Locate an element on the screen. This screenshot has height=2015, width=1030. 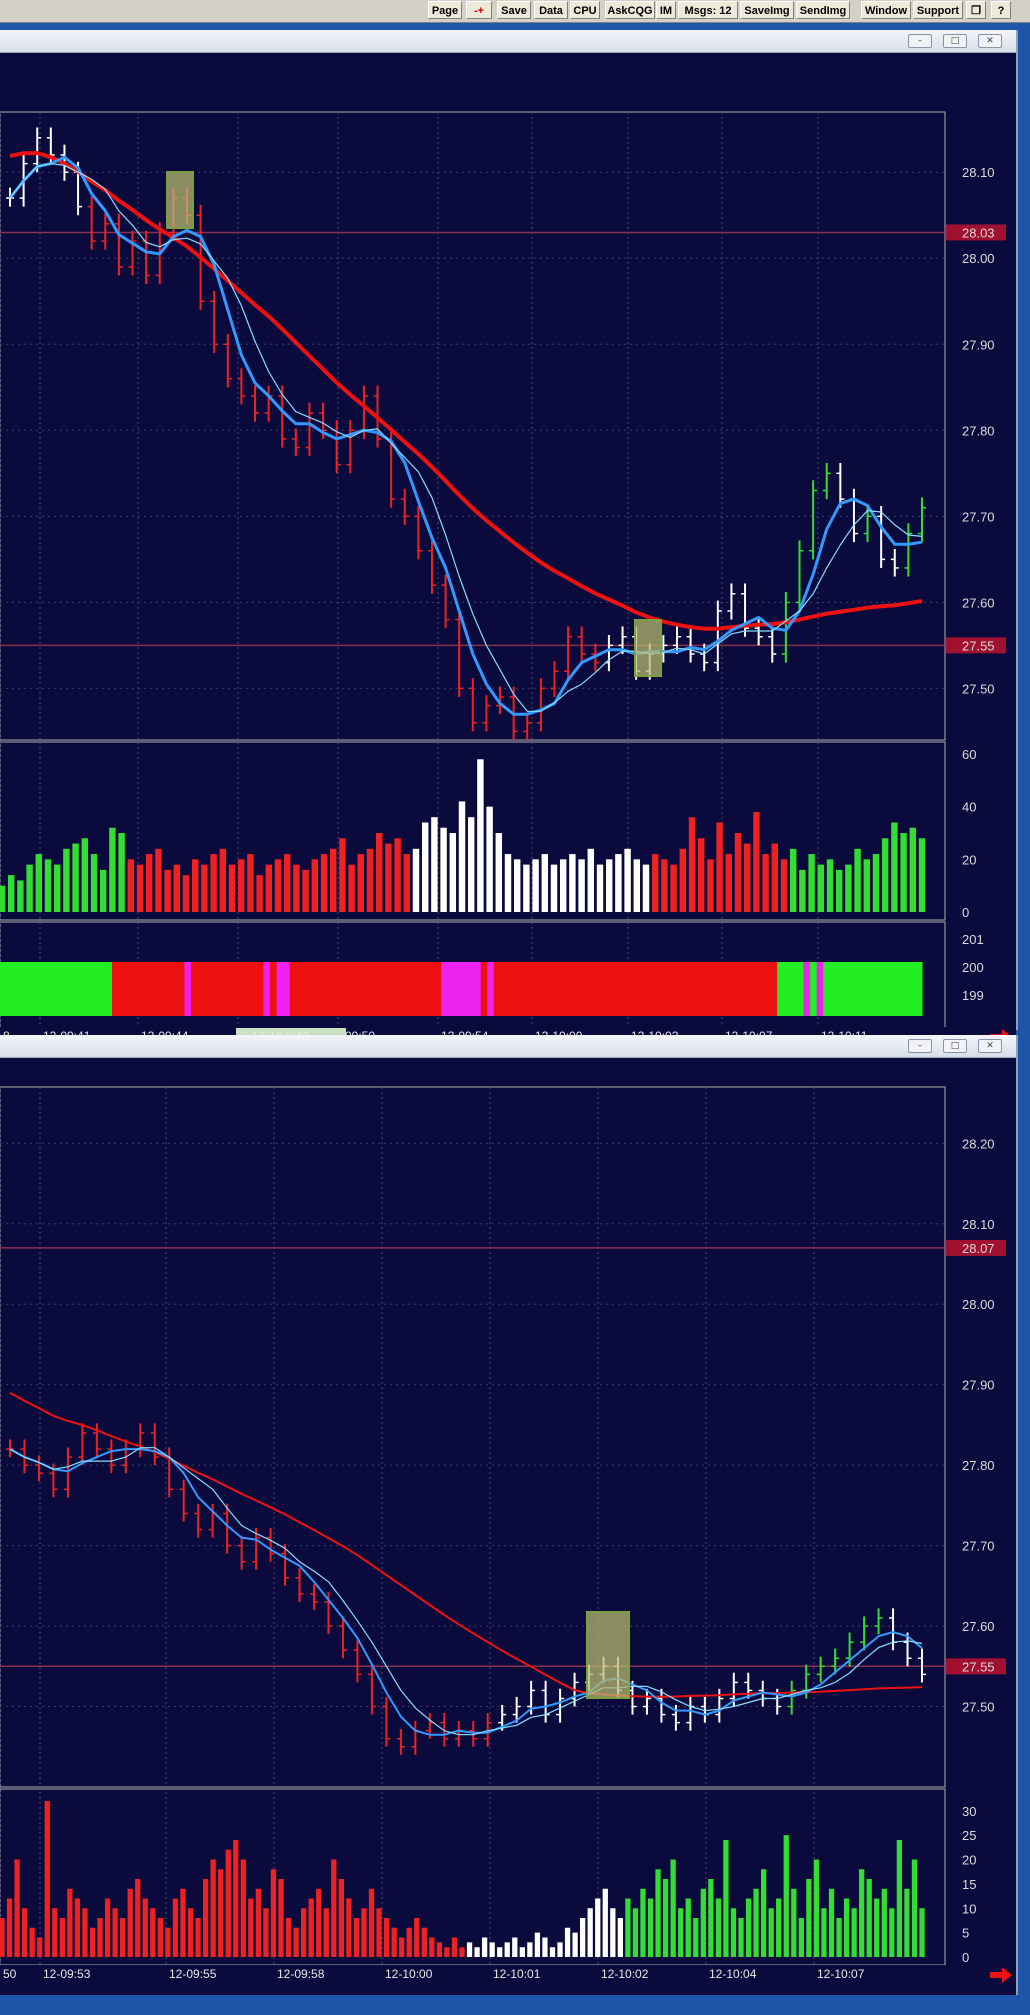
price-tick-label: 28.00 is located at coordinates (978, 1304).